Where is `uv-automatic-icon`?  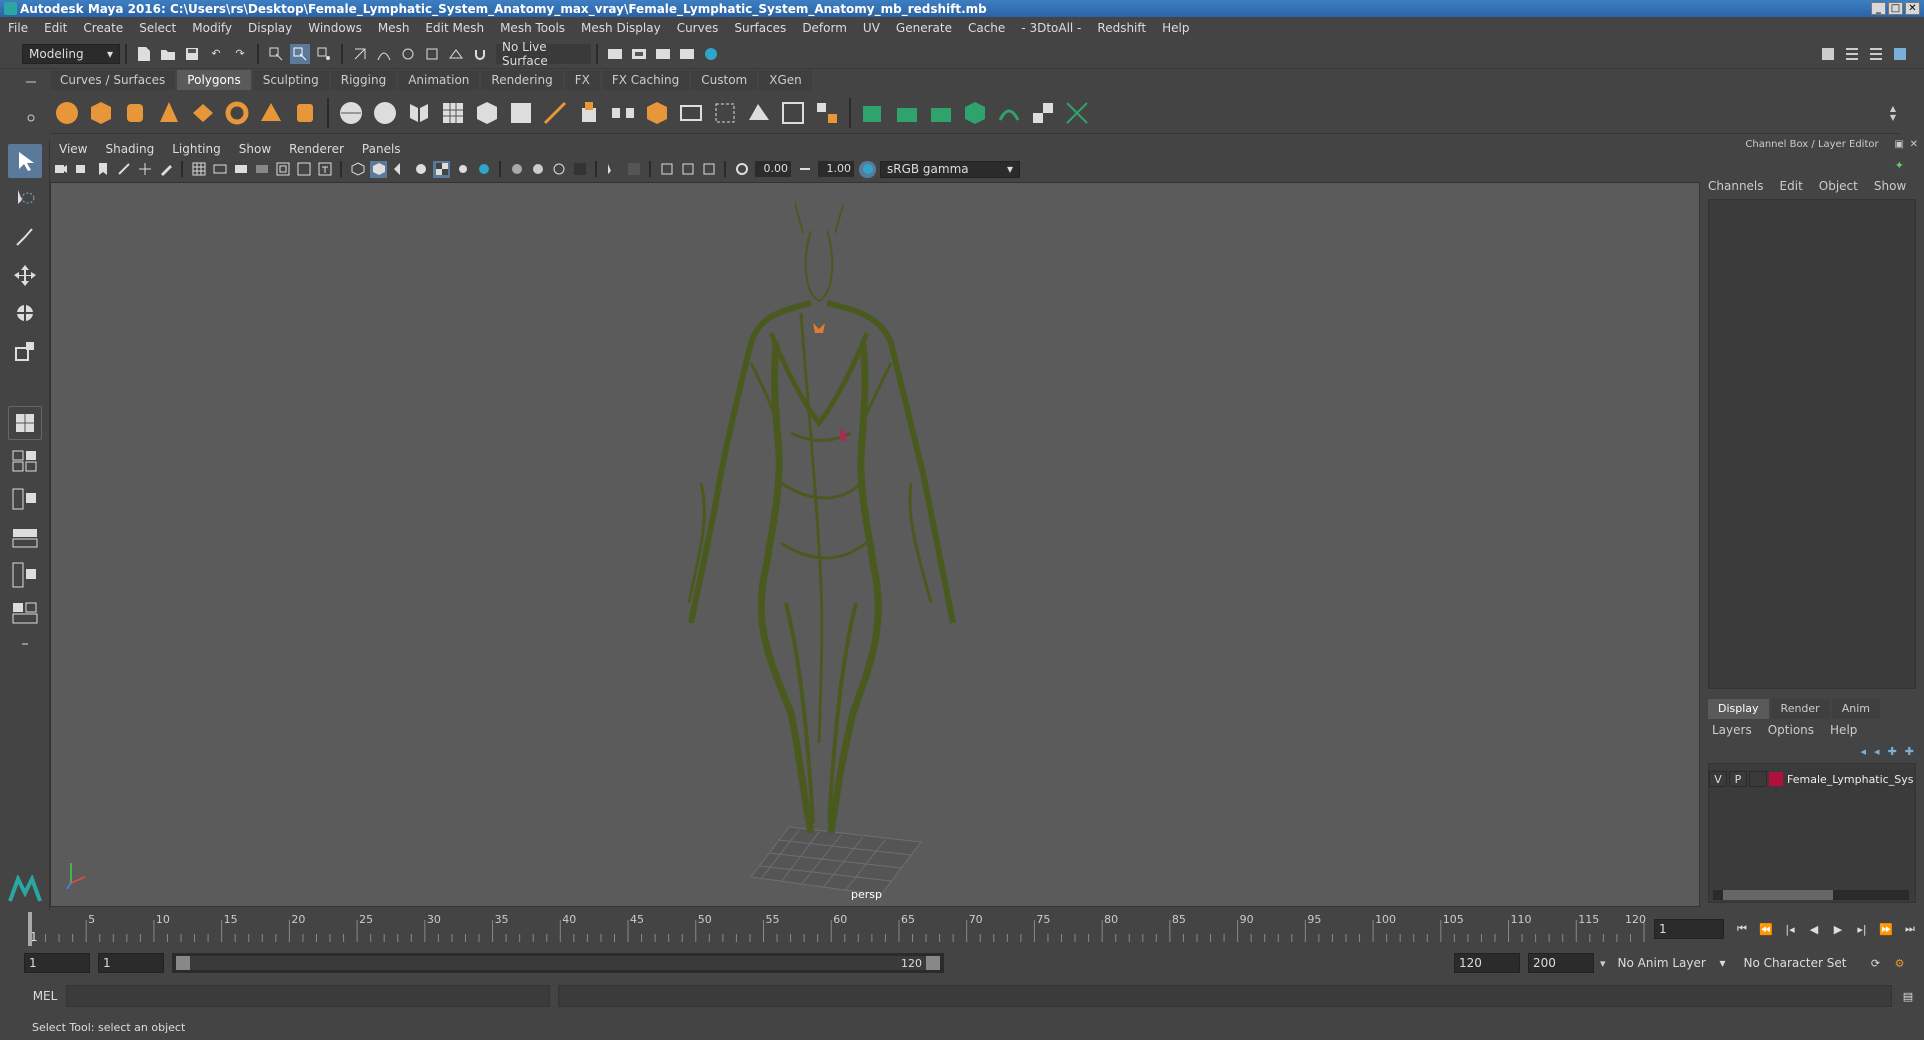 uv-automatic-icon is located at coordinates (975, 113).